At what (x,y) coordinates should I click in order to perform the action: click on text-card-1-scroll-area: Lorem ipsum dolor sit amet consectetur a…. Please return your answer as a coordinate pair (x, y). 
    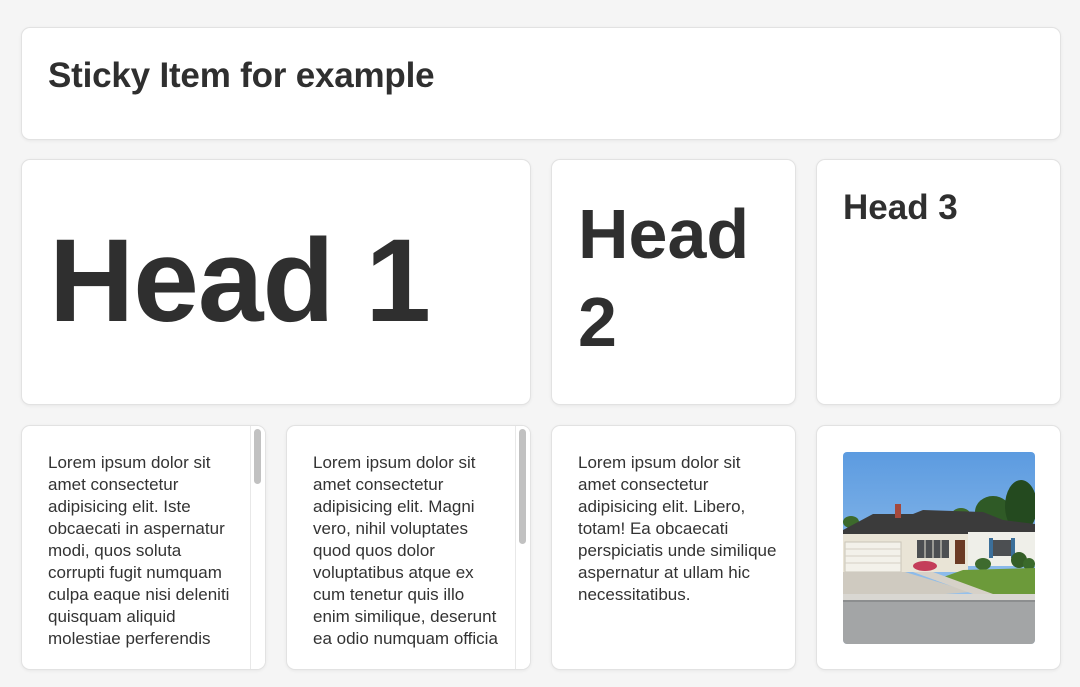
    Looking at the image, I should click on (136, 547).